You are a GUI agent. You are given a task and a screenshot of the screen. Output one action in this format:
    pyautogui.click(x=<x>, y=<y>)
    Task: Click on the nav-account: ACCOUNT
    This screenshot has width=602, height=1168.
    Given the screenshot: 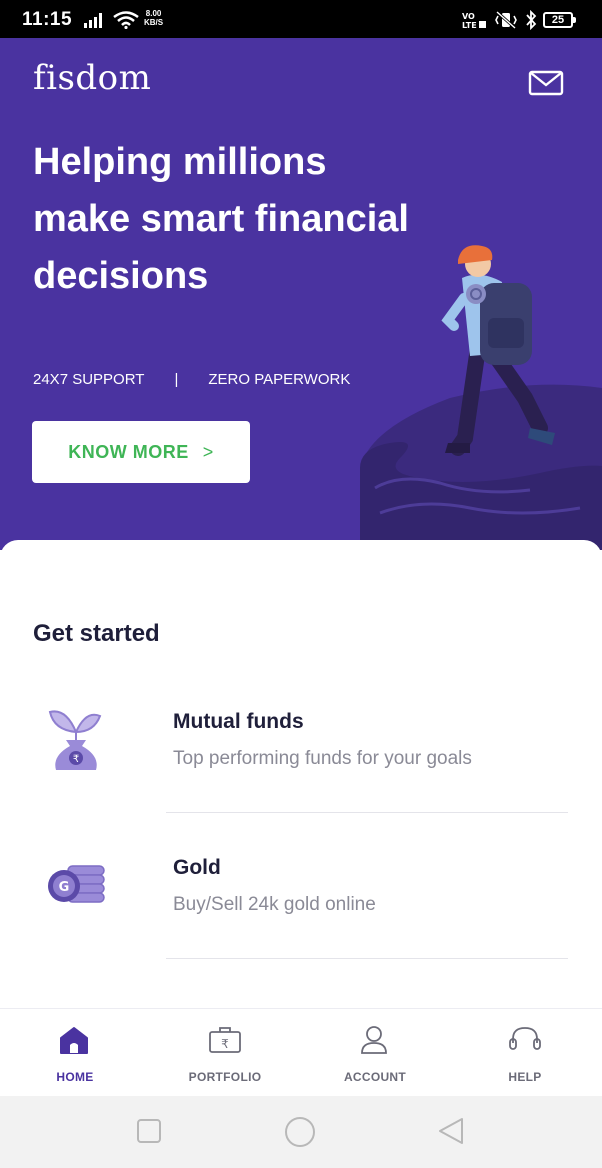 What is the action you would take?
    pyautogui.click(x=375, y=1053)
    